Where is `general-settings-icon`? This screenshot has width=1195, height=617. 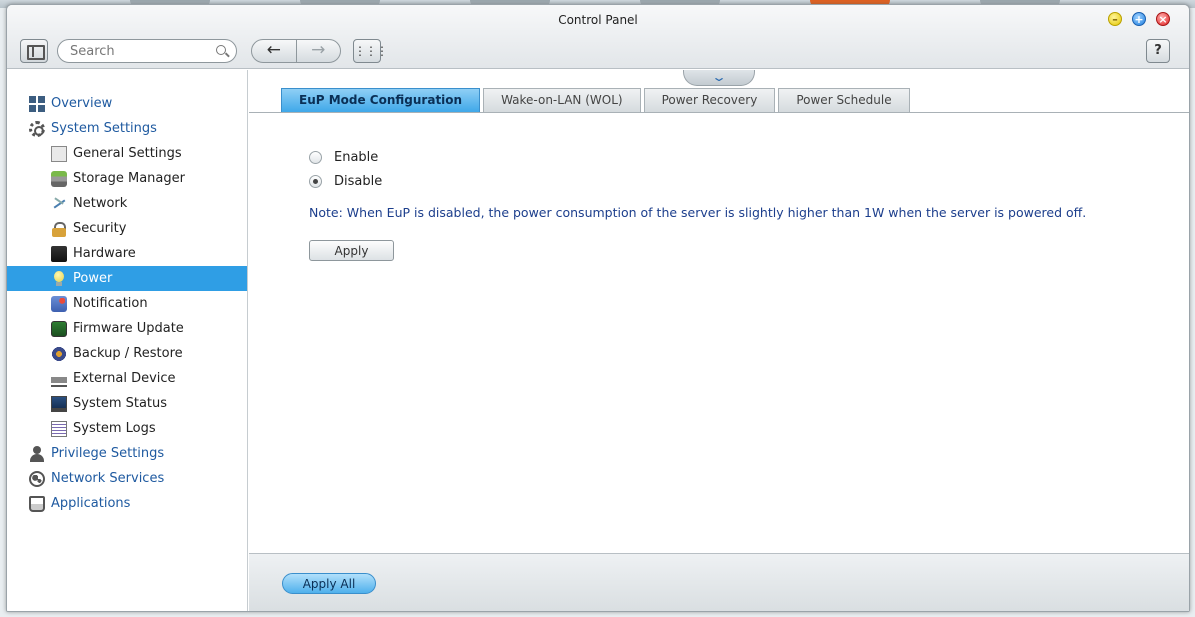
general-settings-icon is located at coordinates (59, 153).